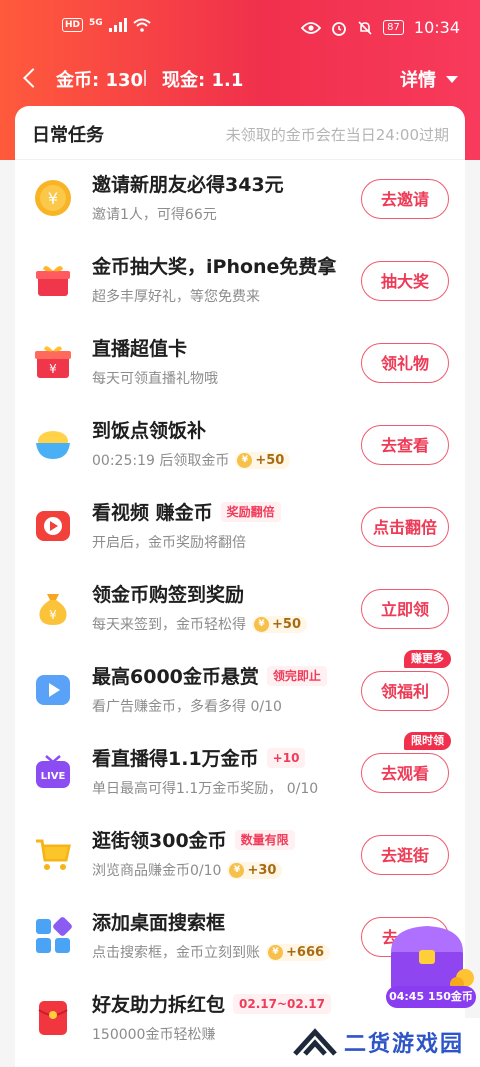 The height and width of the screenshot is (1067, 480). I want to click on eye-icon, so click(311, 27).